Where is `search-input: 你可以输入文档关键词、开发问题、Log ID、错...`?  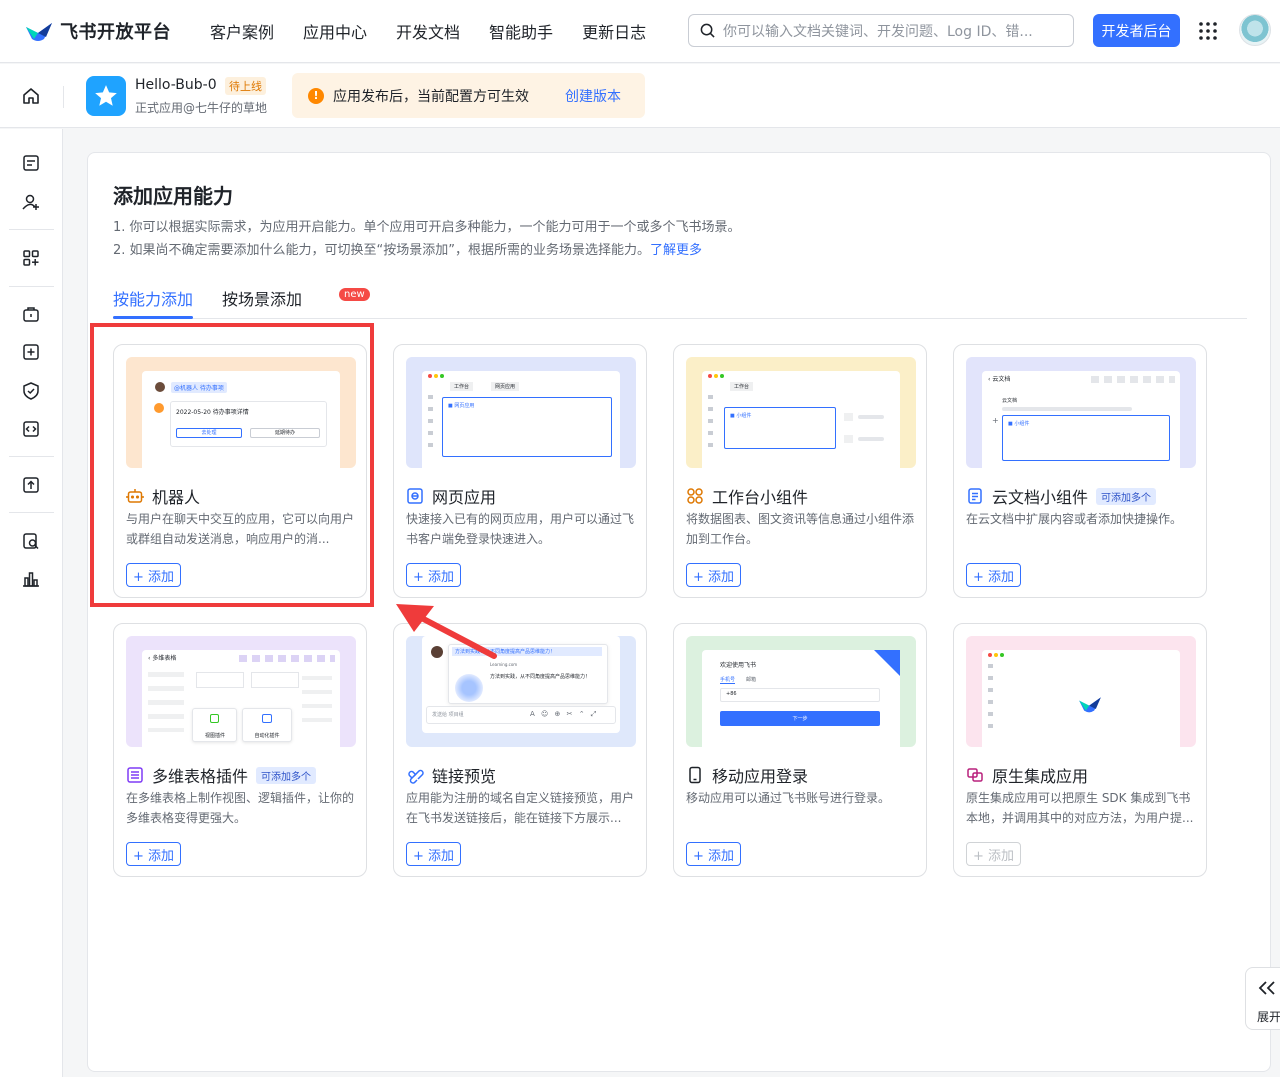 search-input: 你可以输入文档关键词、开发问题、Log ID、错... is located at coordinates (881, 30).